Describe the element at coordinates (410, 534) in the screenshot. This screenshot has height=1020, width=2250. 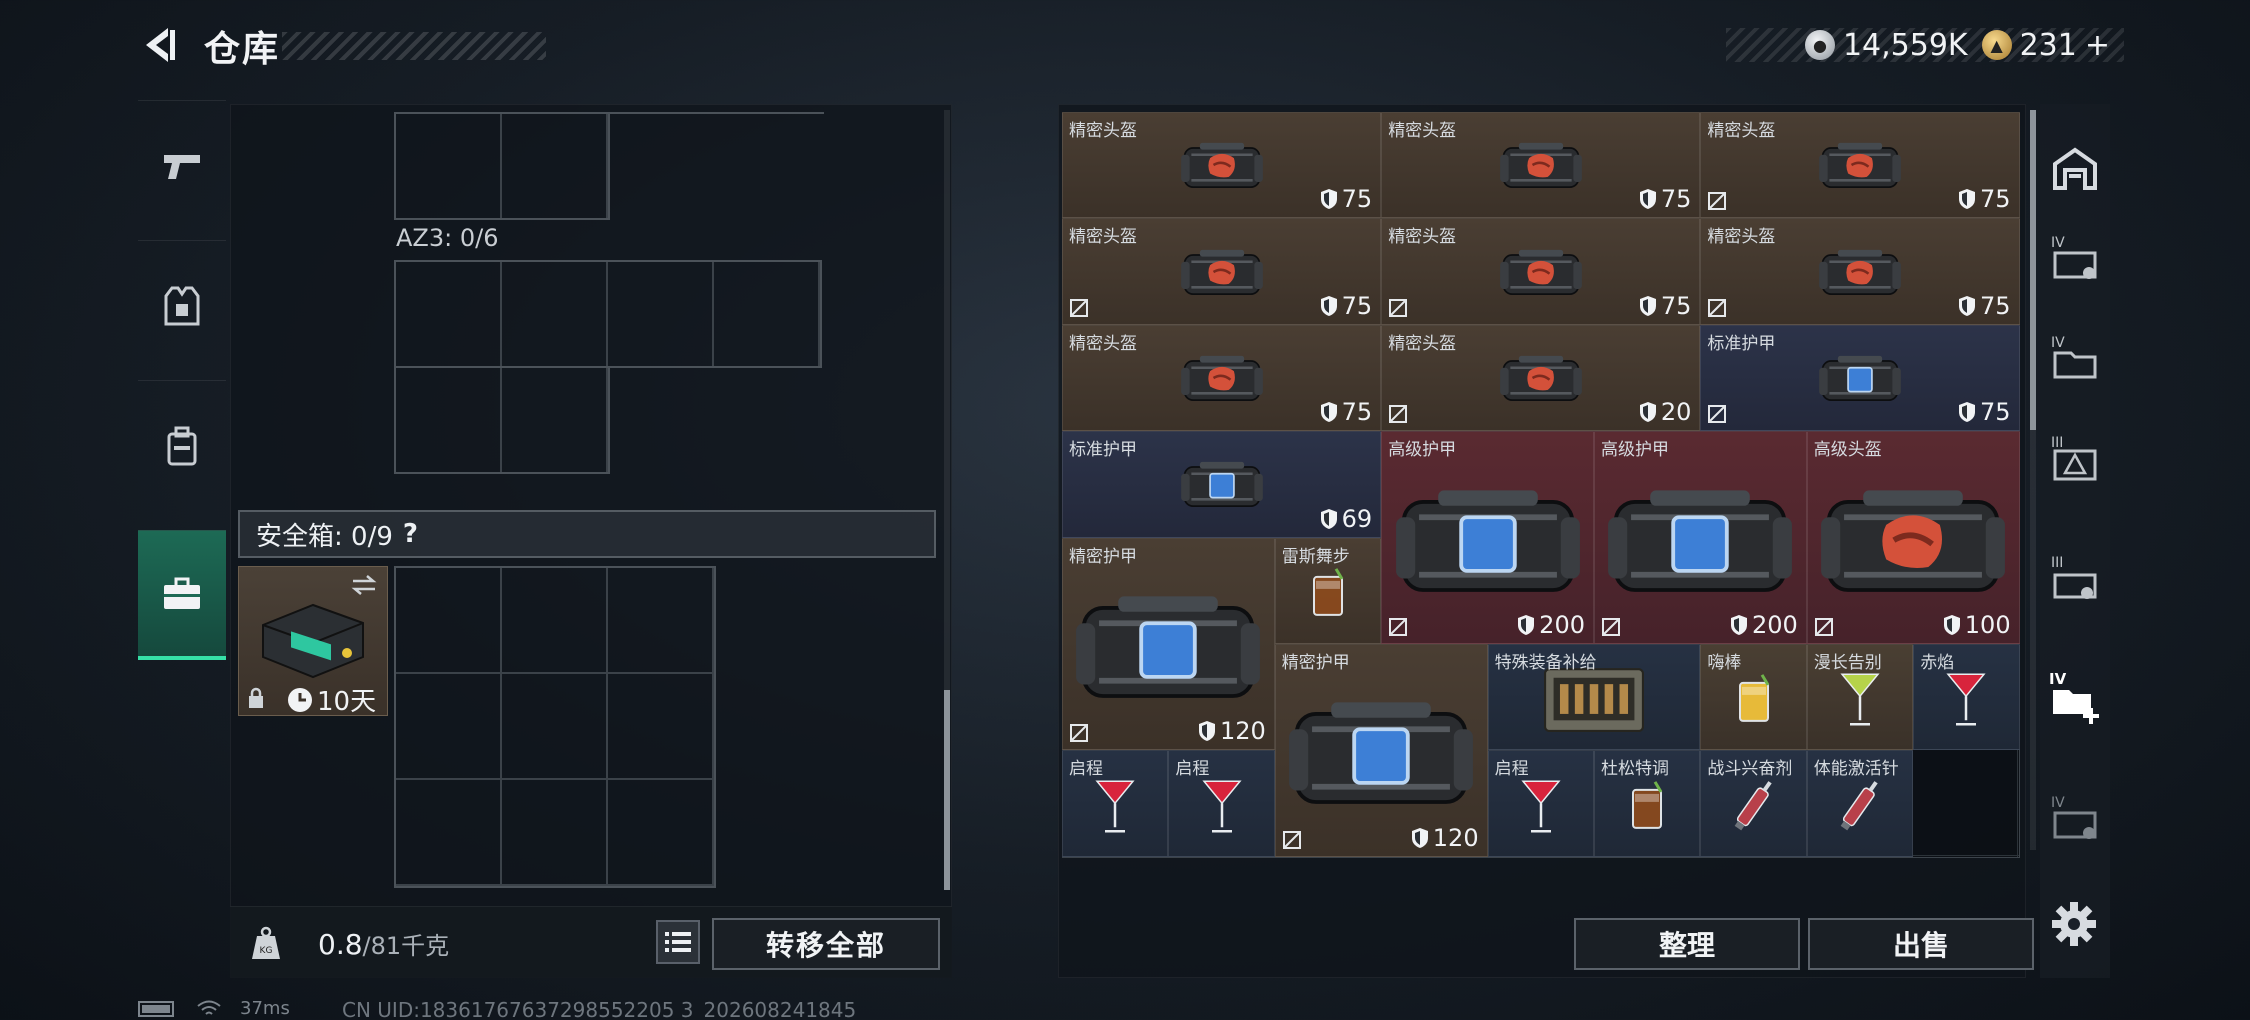
I see `safebox-help-button: ?` at that location.